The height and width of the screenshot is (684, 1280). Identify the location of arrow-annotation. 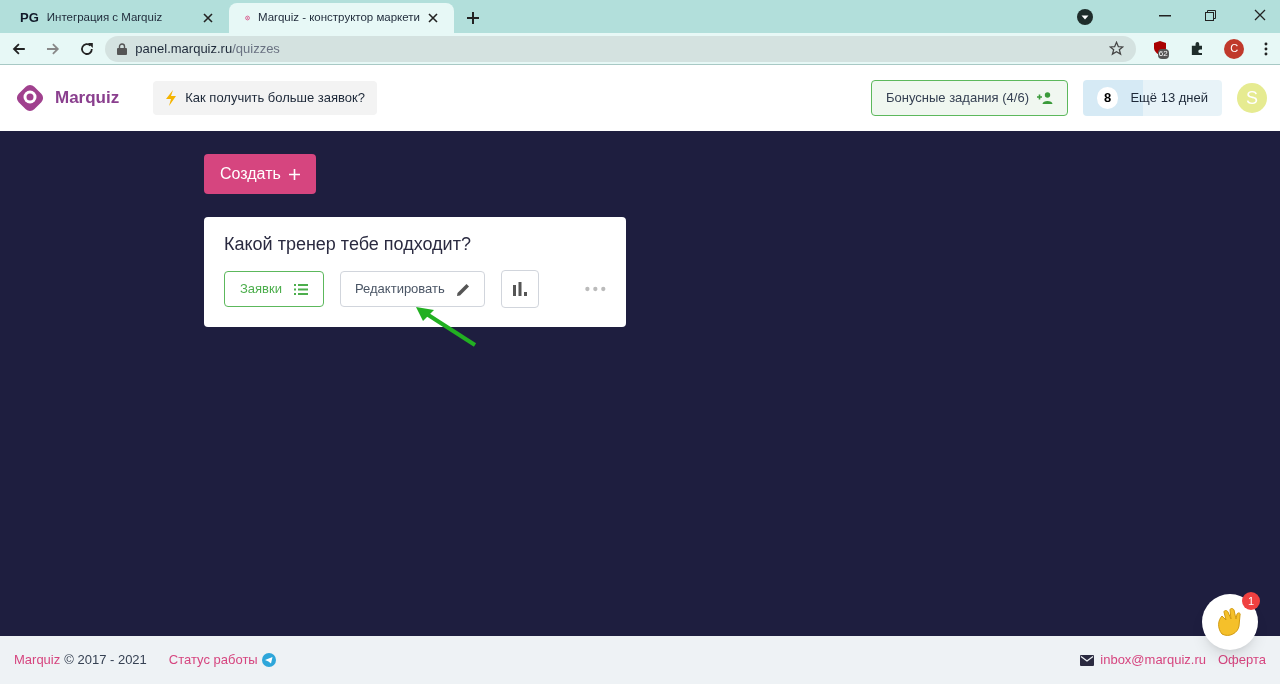
(446, 326).